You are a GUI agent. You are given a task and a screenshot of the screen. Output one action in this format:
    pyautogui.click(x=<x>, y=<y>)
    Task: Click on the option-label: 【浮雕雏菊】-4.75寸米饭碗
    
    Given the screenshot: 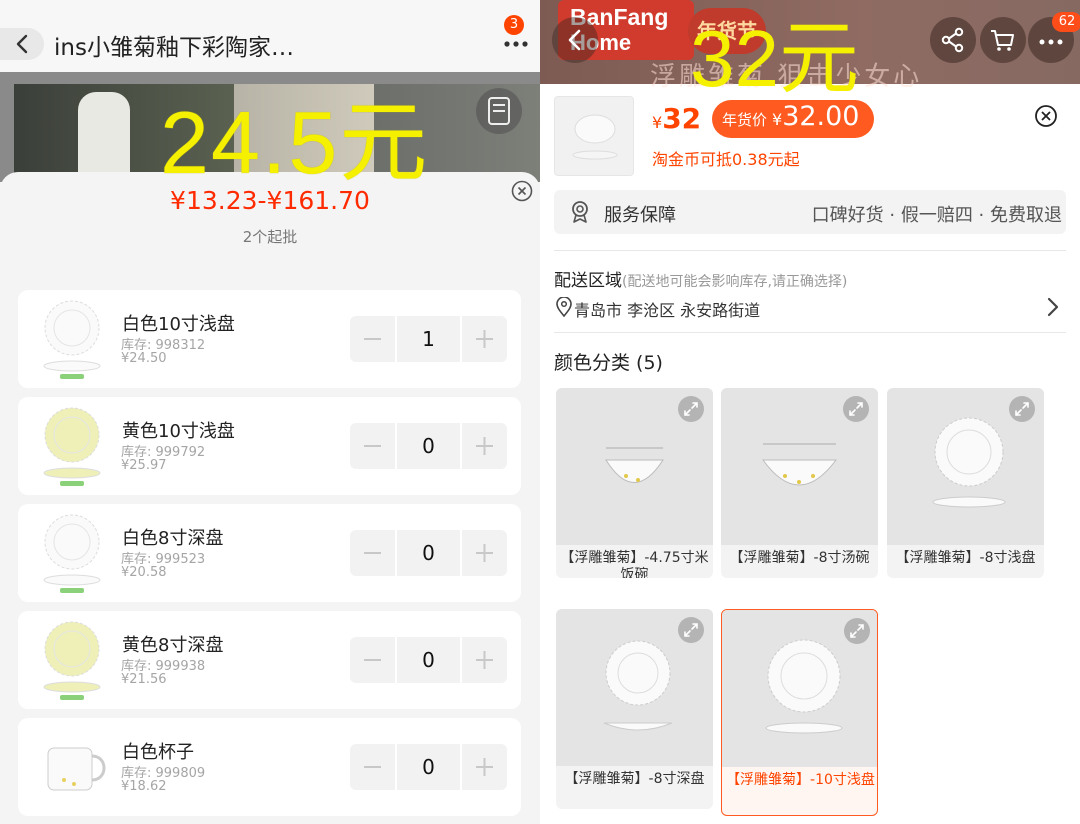 What is the action you would take?
    pyautogui.click(x=634, y=564)
    